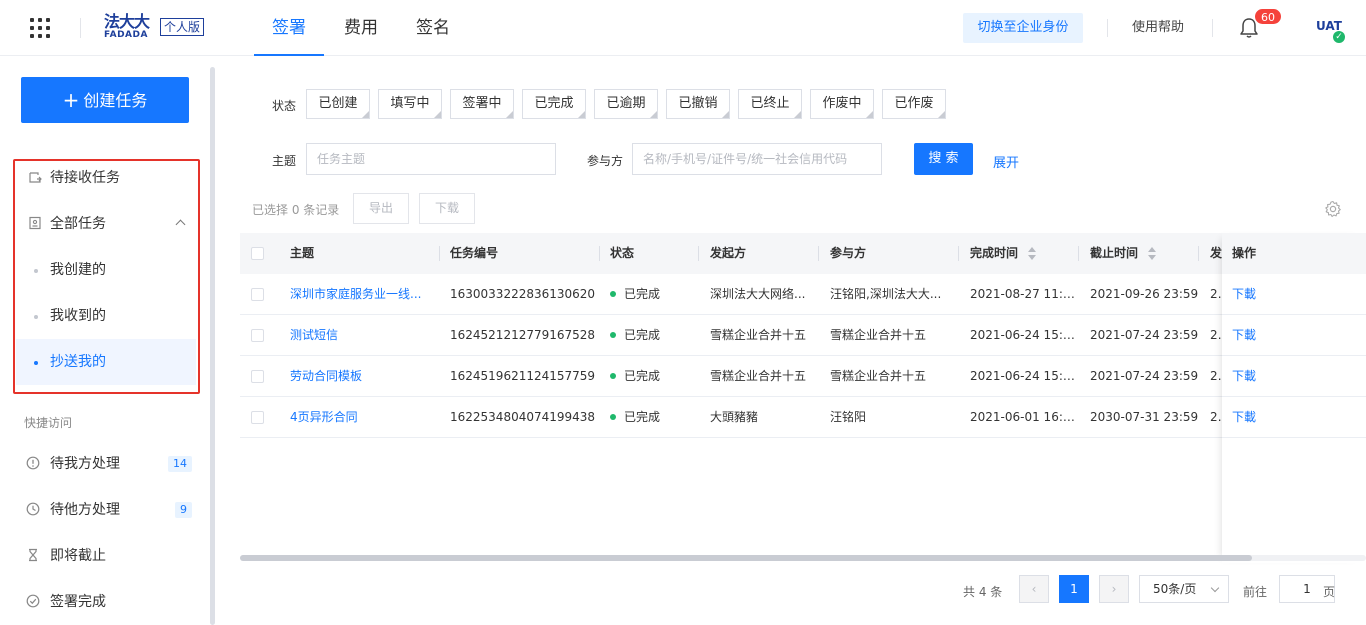 Image resolution: width=1366 pixels, height=625 pixels. Describe the element at coordinates (474, 253) in the screenshot. I see `column-header: 任务编号` at that location.